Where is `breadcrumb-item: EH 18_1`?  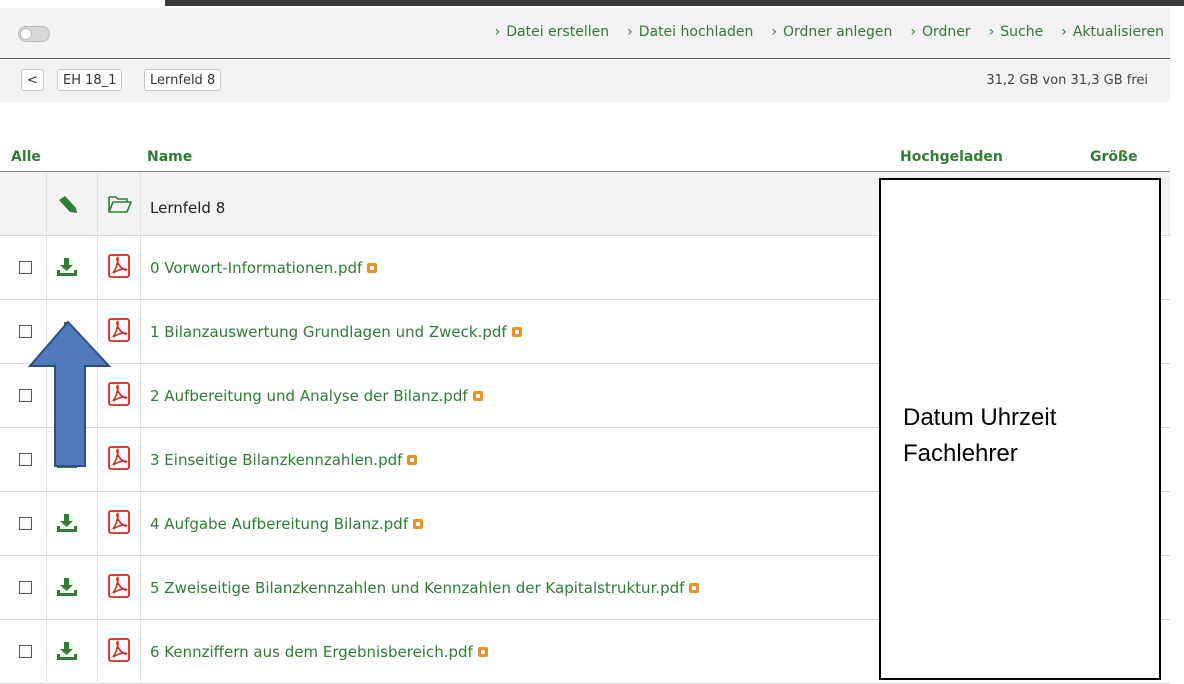
breadcrumb-item: EH 18_1 is located at coordinates (90, 80).